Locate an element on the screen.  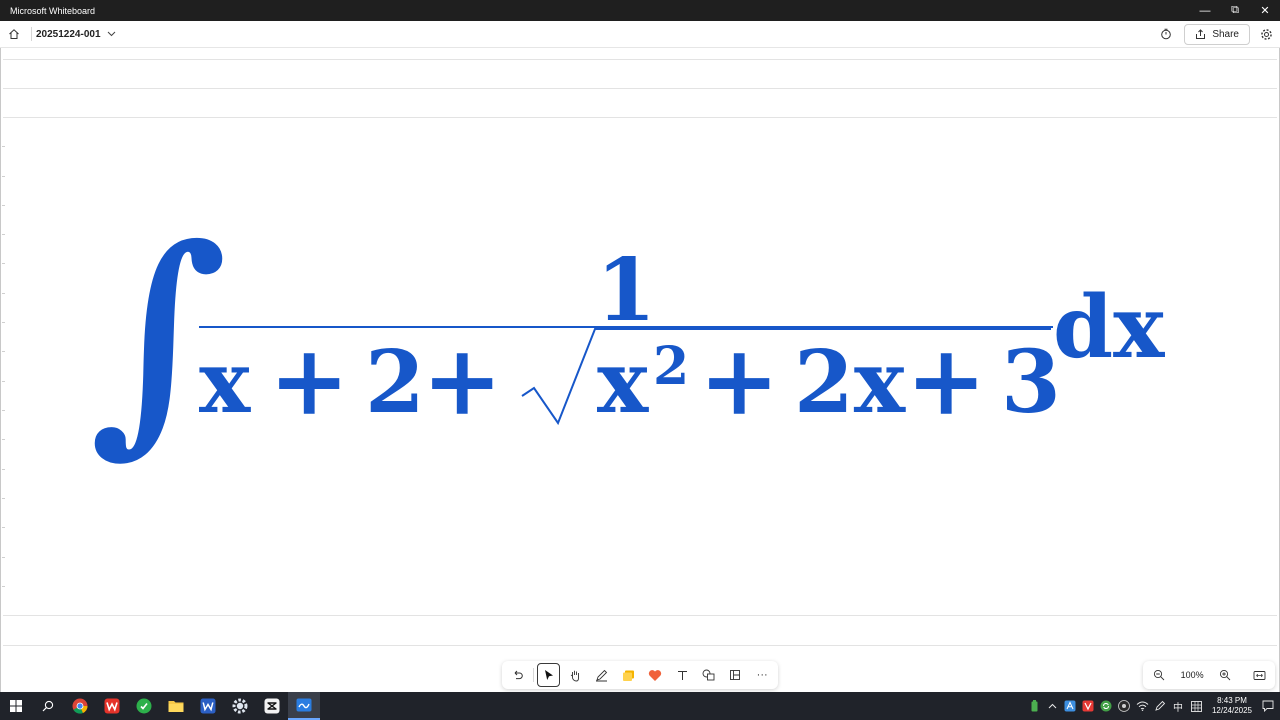
restore-button: ⧉ is located at coordinates (1235, 10).